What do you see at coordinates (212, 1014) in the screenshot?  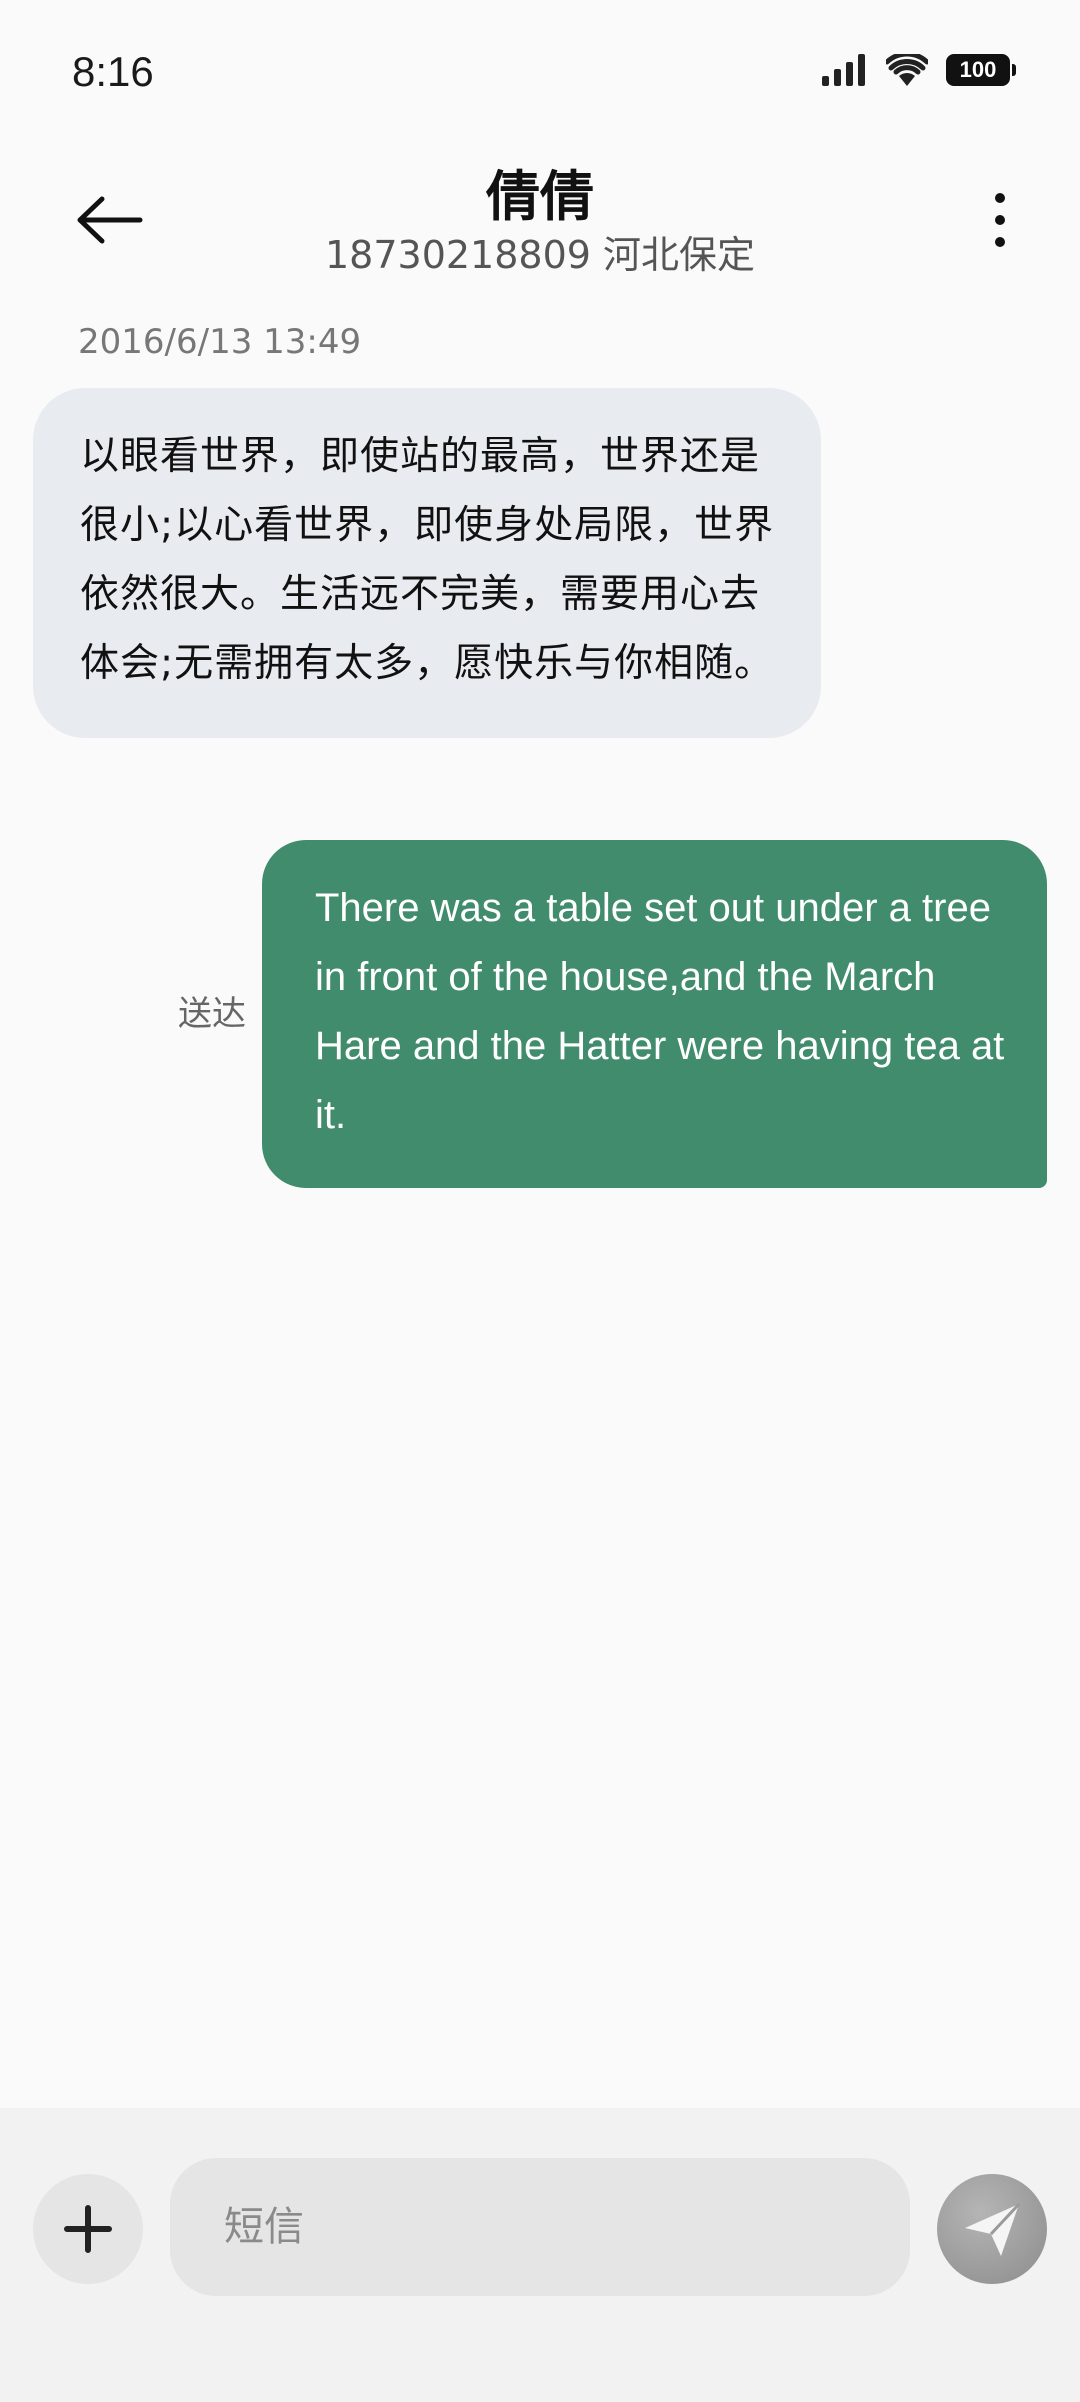 I see `delivery-status: 送达` at bounding box center [212, 1014].